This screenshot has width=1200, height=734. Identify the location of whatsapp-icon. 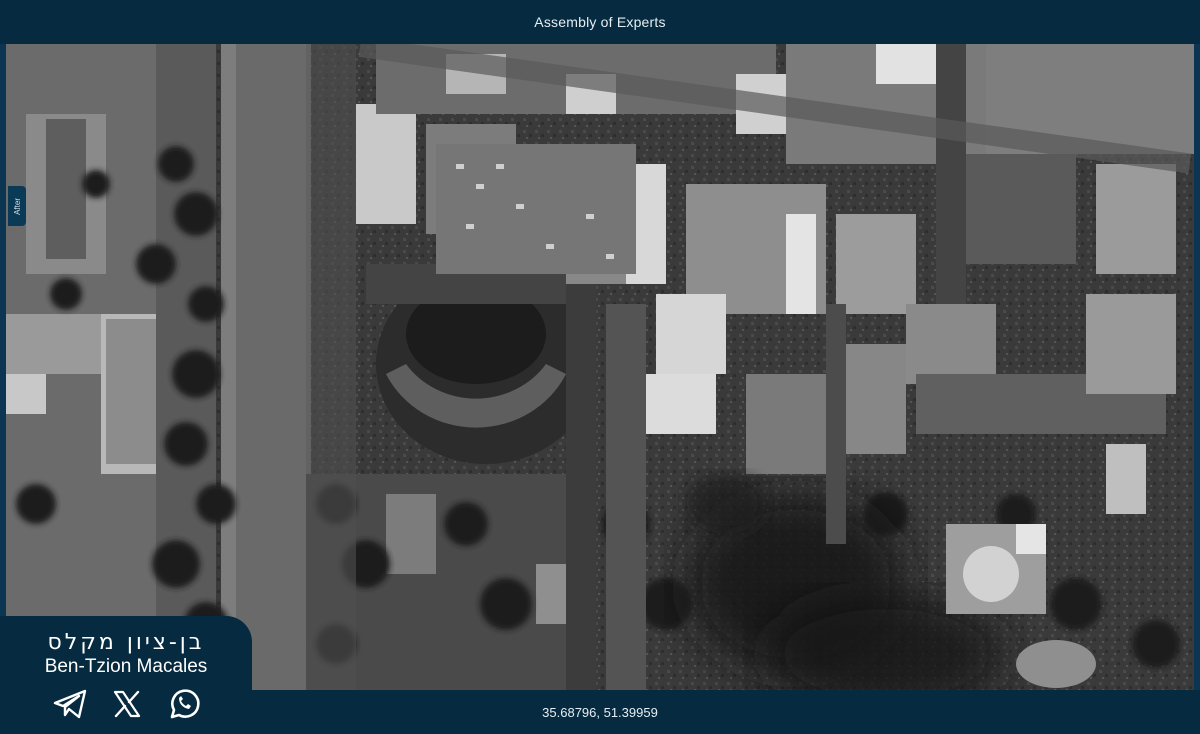
(184, 704).